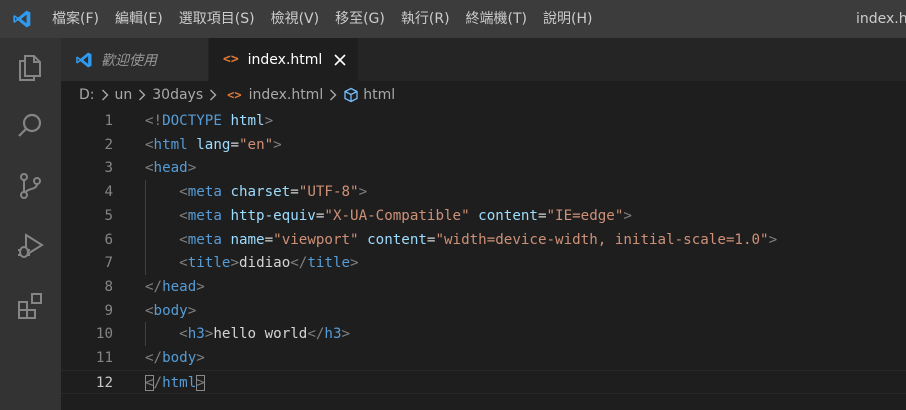 The height and width of the screenshot is (410, 906). What do you see at coordinates (104, 358) in the screenshot?
I see `line-number: 11` at bounding box center [104, 358].